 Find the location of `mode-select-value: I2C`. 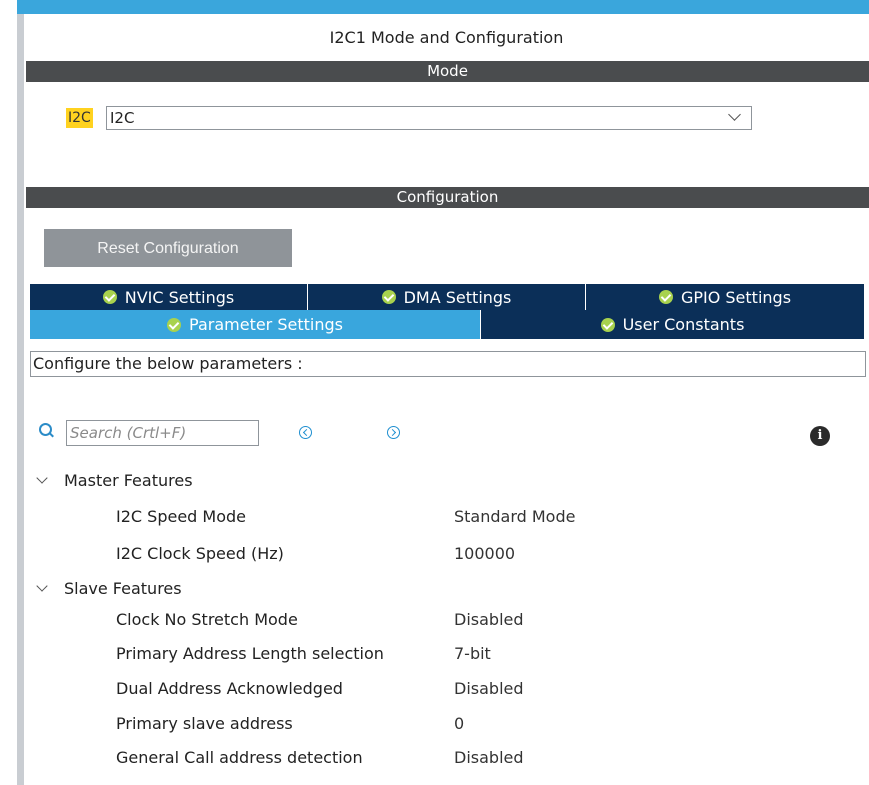

mode-select-value: I2C is located at coordinates (122, 118).